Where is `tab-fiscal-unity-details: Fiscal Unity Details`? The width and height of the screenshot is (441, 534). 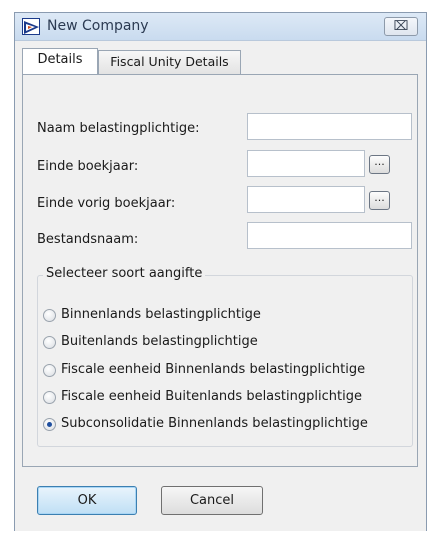
tab-fiscal-unity-details: Fiscal Unity Details is located at coordinates (169, 62).